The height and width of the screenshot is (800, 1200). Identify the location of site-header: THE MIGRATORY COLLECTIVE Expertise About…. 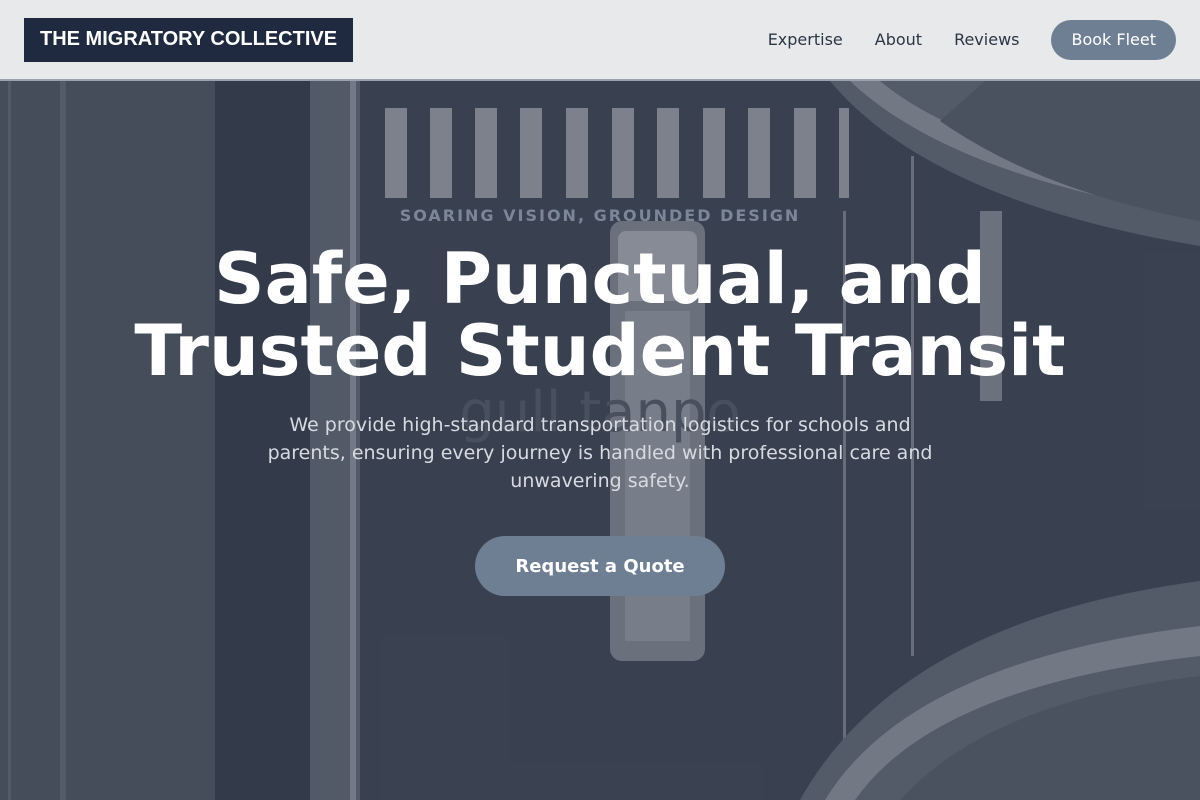
(600, 40).